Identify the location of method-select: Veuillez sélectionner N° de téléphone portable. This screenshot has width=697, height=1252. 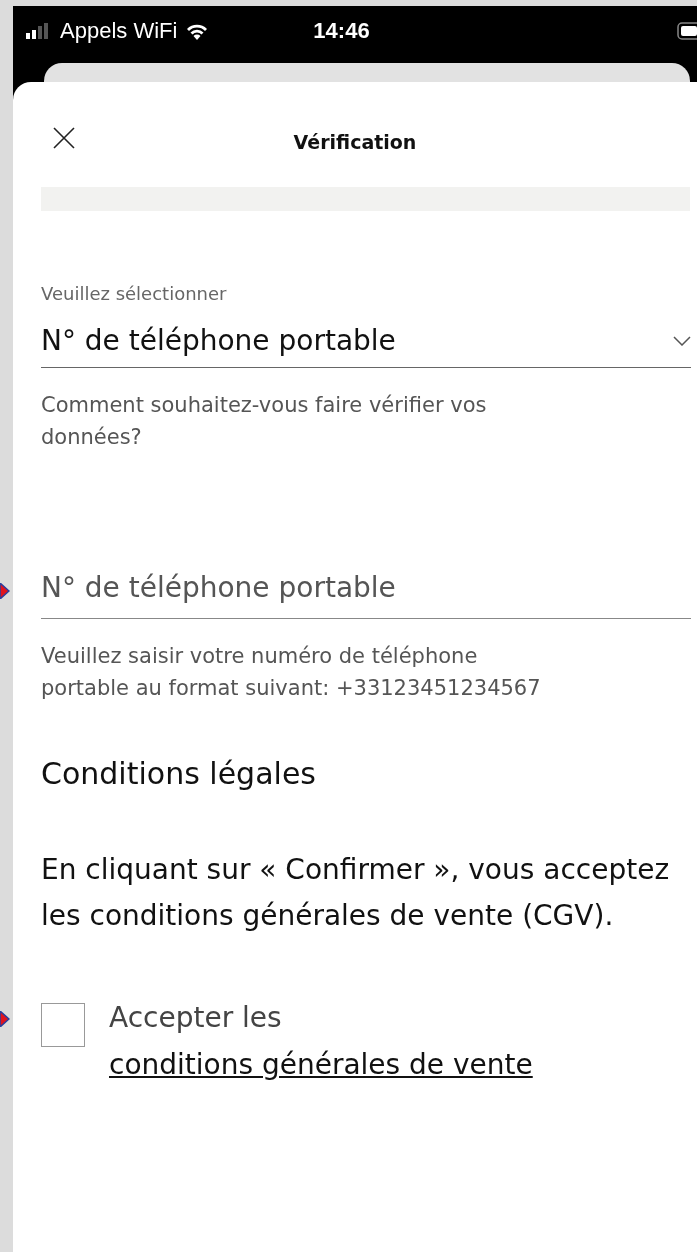
(366, 325).